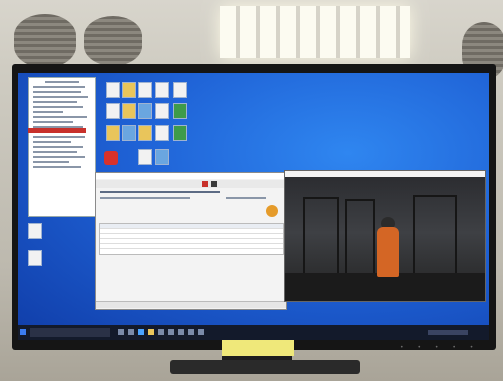 This screenshot has width=503, height=381. What do you see at coordinates (205, 184) in the screenshot?
I see `record-button` at bounding box center [205, 184].